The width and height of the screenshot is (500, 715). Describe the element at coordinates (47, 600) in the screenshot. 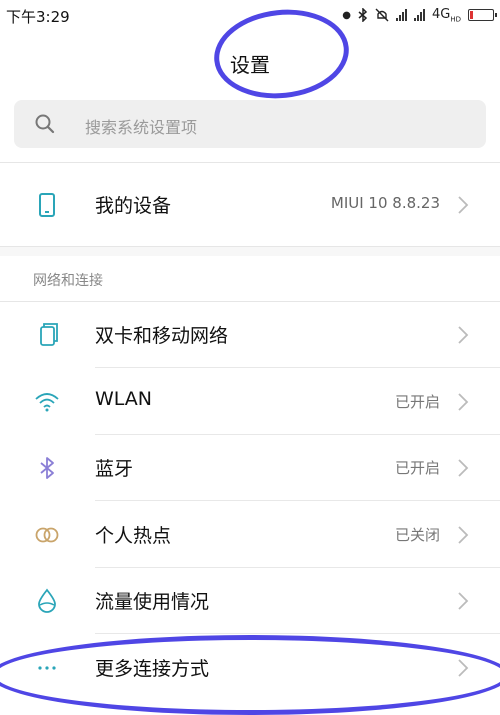

I see `data-usage-icon` at that location.